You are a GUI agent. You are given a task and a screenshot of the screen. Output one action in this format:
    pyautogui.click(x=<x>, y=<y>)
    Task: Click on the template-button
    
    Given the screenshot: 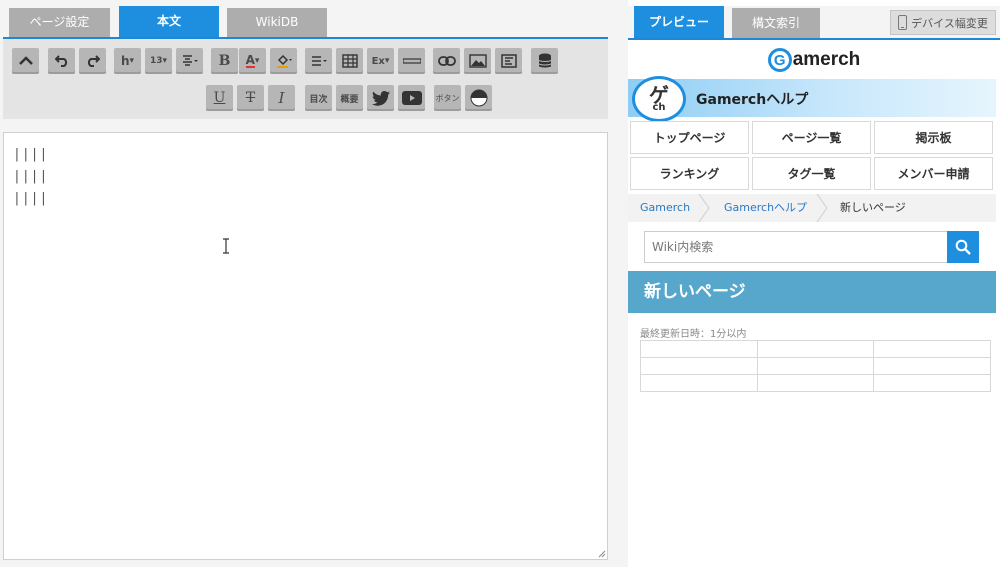 What is the action you would take?
    pyautogui.click(x=508, y=61)
    